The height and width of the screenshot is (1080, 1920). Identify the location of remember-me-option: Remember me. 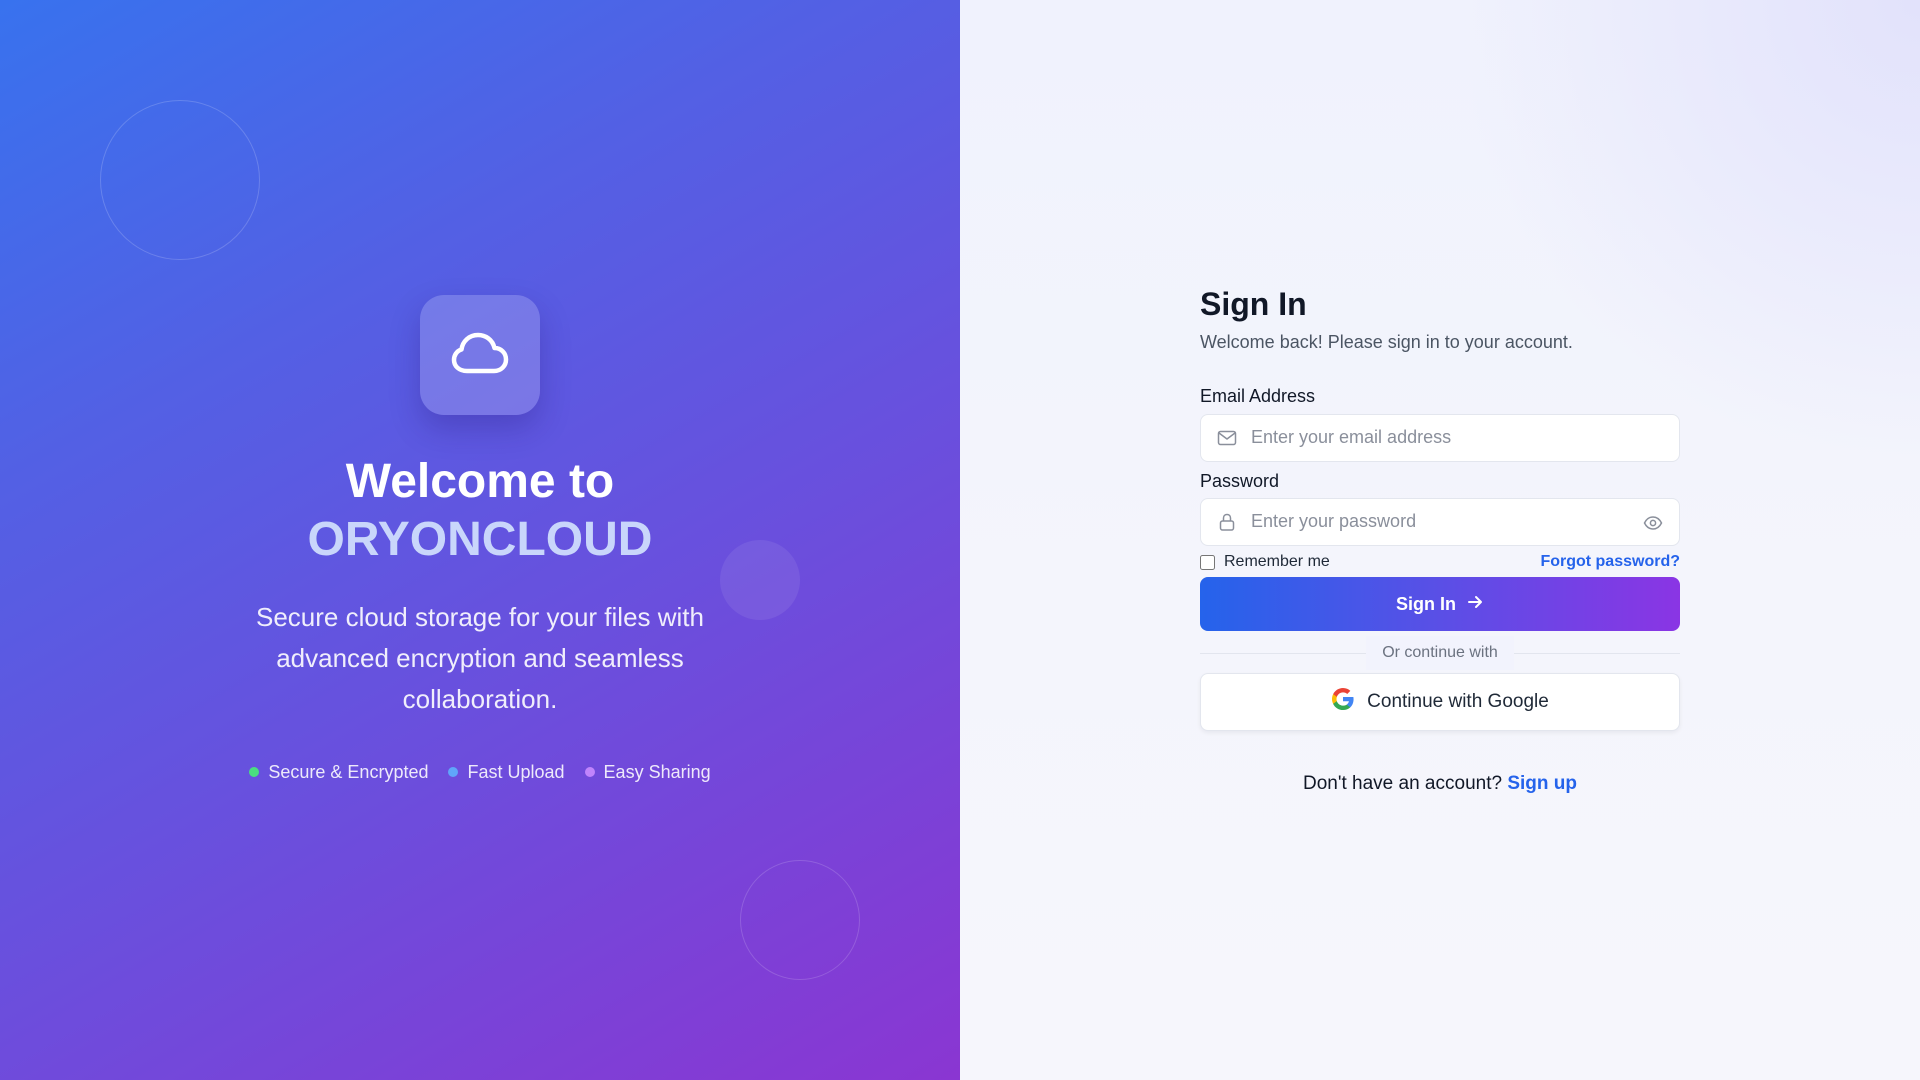
(1265, 562).